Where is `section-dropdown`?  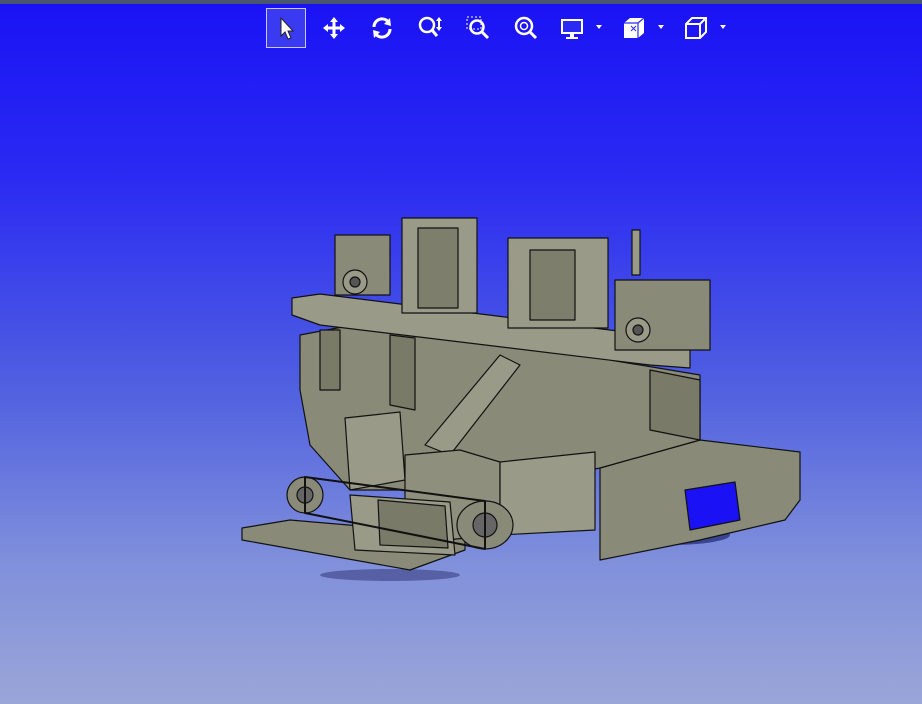
section-dropdown is located at coordinates (643, 28).